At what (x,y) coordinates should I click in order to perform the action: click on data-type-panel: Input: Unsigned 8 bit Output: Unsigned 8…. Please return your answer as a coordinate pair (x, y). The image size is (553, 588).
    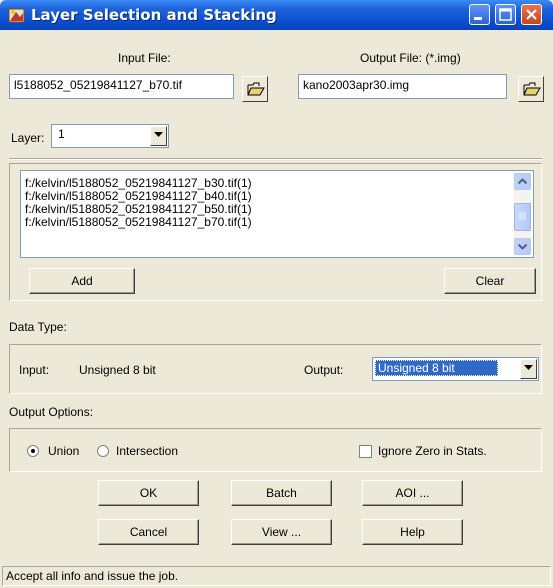
    Looking at the image, I should click on (275, 369).